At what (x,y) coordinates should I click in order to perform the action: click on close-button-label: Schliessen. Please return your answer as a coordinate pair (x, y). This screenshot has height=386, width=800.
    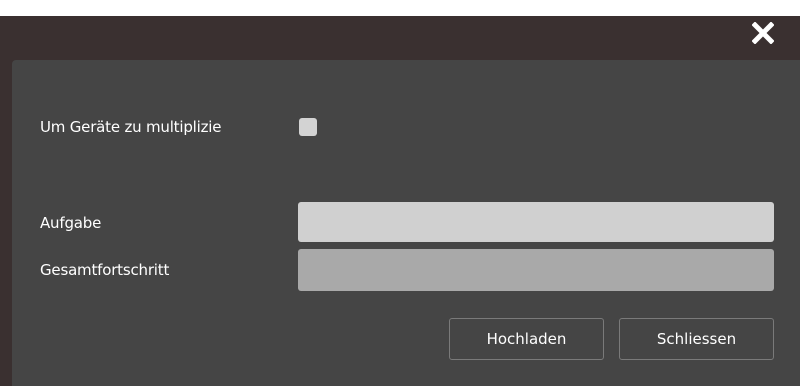
    Looking at the image, I should click on (696, 339).